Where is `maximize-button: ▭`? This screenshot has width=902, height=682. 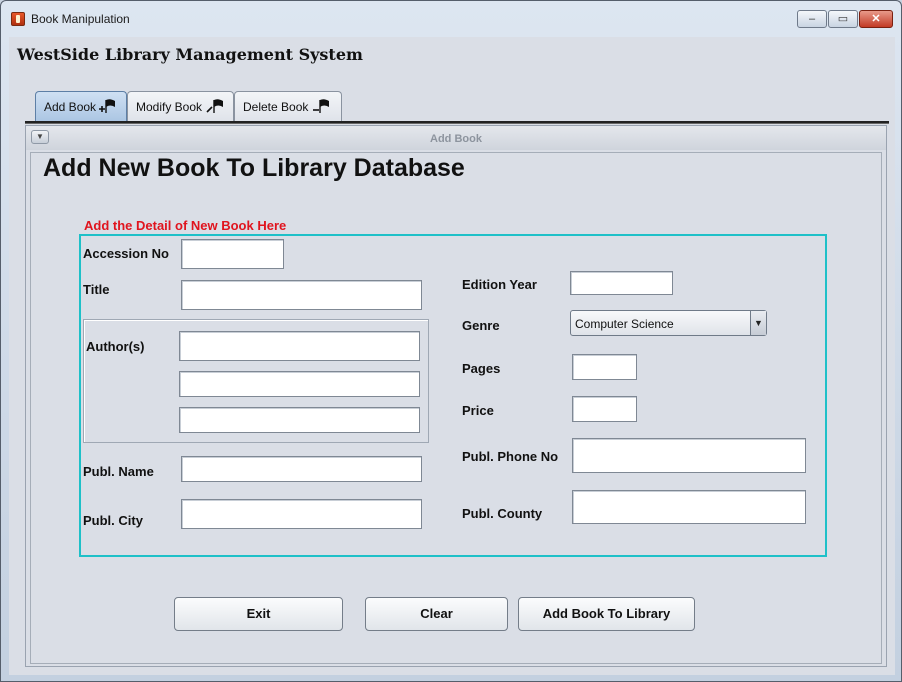
maximize-button: ▭ is located at coordinates (843, 19).